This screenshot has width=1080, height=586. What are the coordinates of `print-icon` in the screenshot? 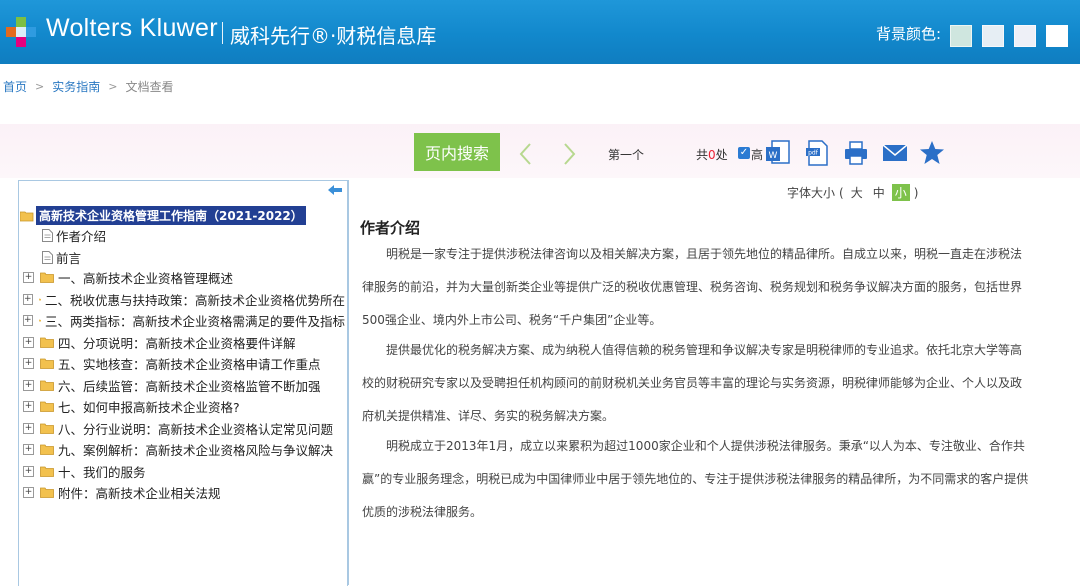 It's located at (856, 153).